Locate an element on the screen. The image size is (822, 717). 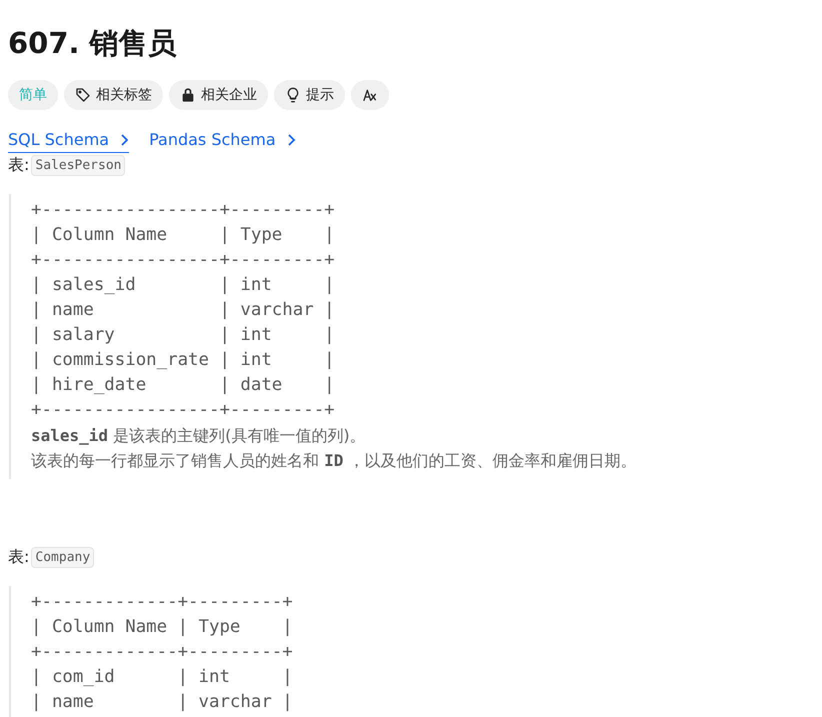
schema-line: | commission_rate | int | is located at coordinates (183, 360).